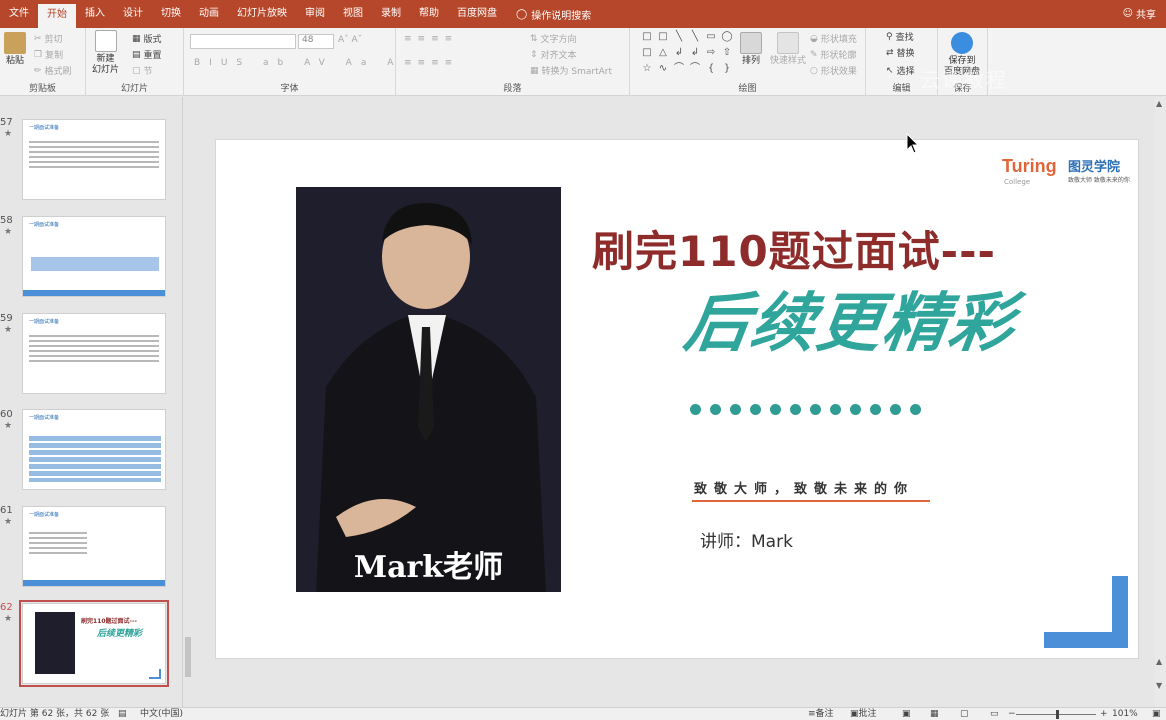 Image resolution: width=1166 pixels, height=720 pixels. Describe the element at coordinates (821, 714) in the screenshot. I see `notes-button: ≡ 备注` at that location.